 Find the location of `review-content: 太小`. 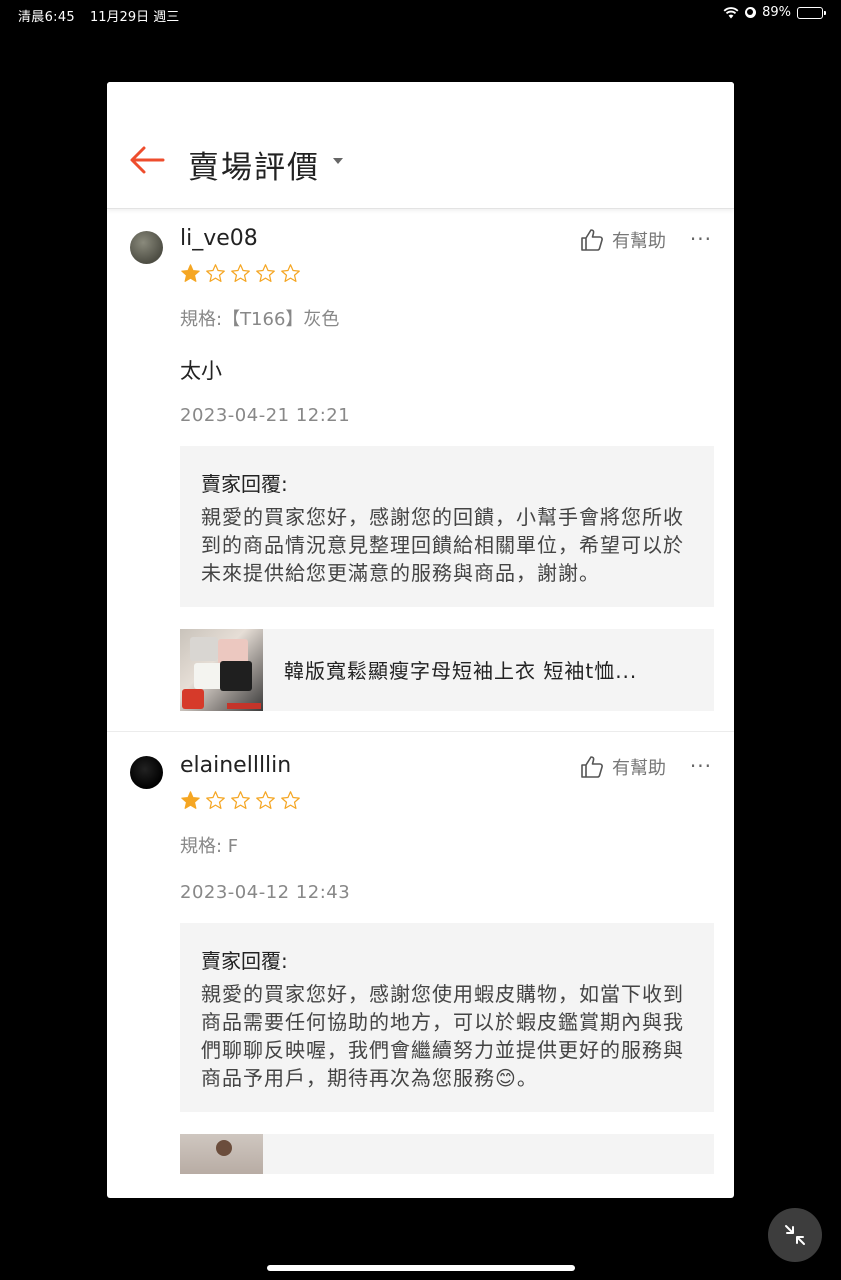

review-content: 太小 is located at coordinates (201, 371).